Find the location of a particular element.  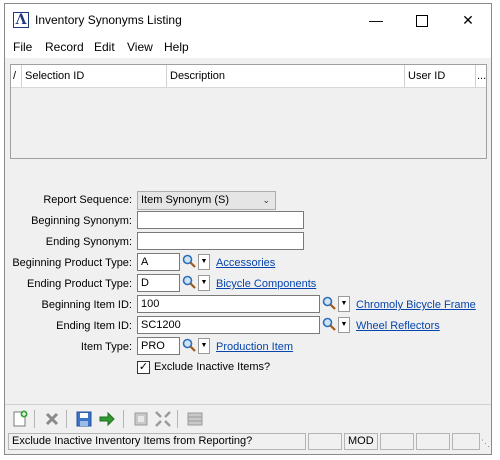

column-user-id: User ID is located at coordinates (440, 76).